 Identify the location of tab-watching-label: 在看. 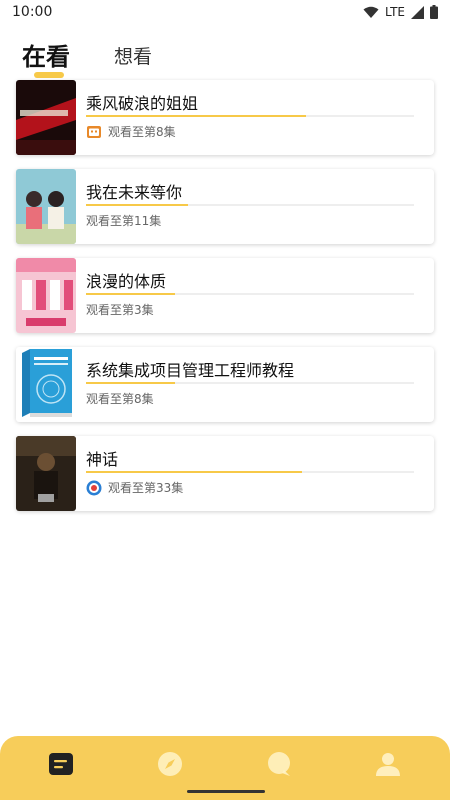
(46, 57).